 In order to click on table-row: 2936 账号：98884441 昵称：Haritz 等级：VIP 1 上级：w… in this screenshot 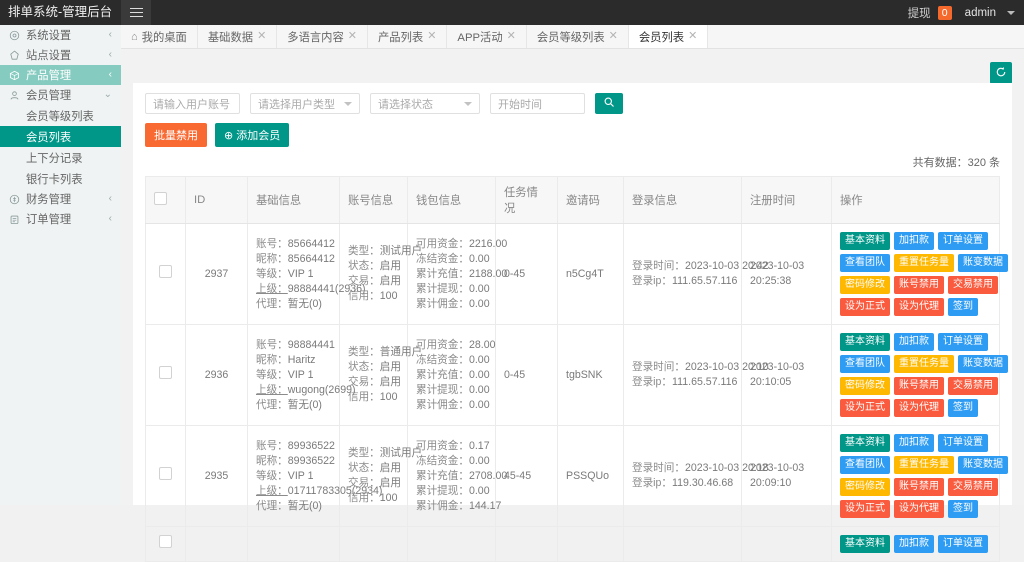, I will do `click(573, 375)`.